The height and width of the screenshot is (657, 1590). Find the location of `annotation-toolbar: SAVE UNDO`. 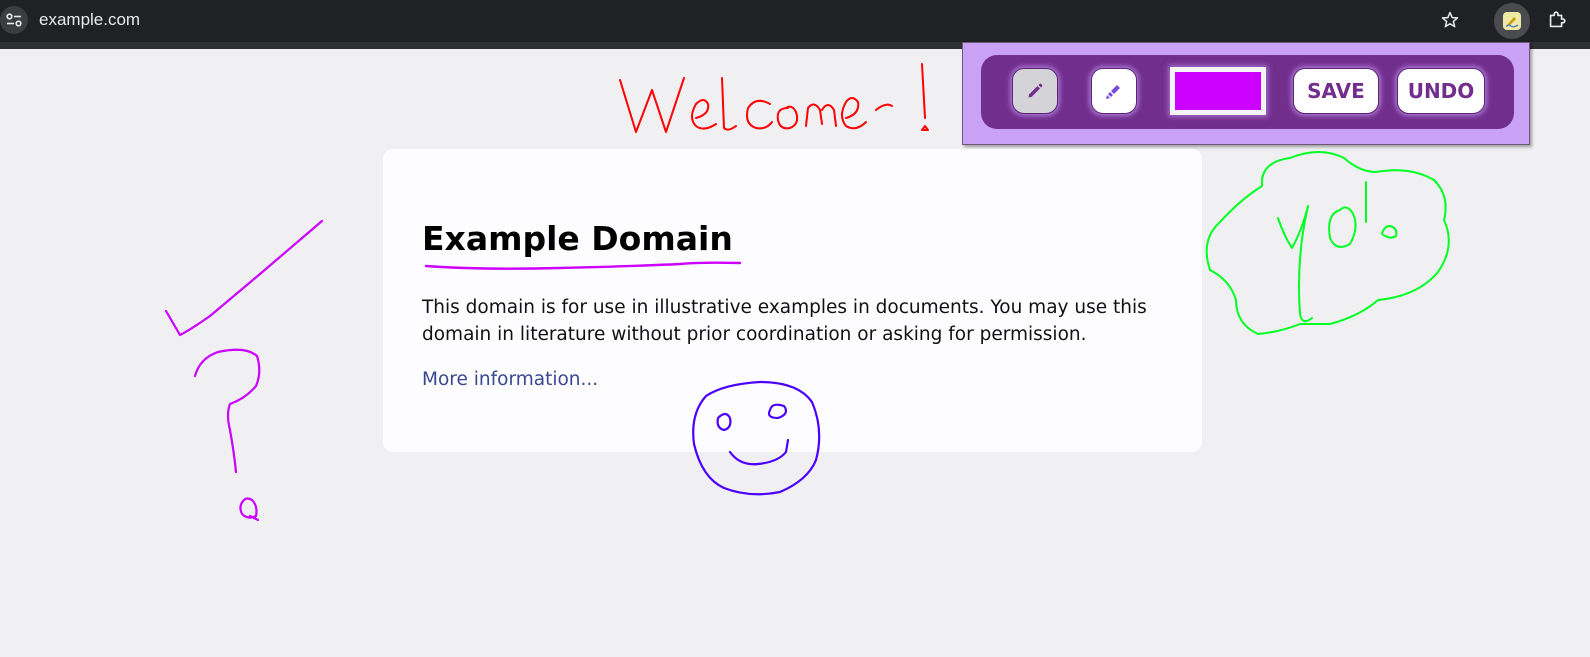

annotation-toolbar: SAVE UNDO is located at coordinates (1247, 92).